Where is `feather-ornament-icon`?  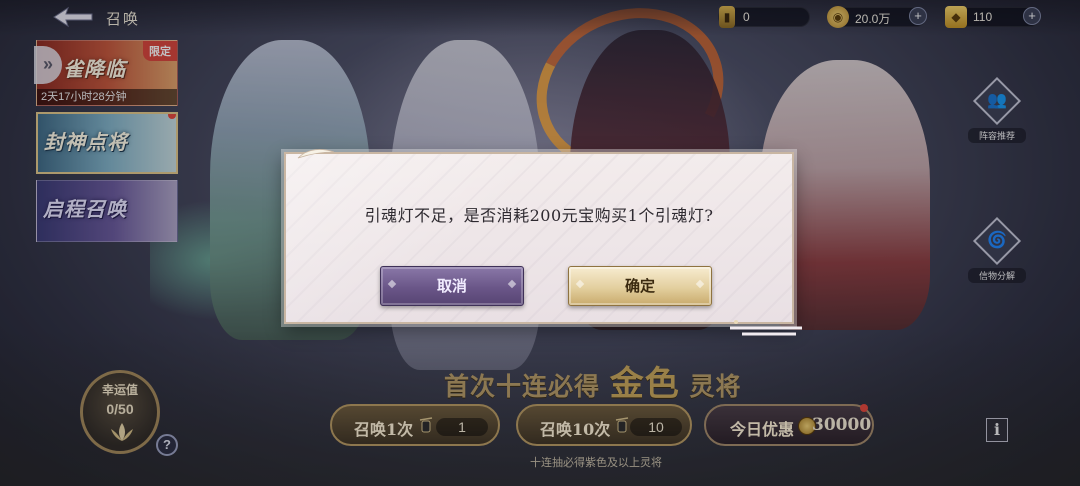 feather-ornament-icon is located at coordinates (316, 154).